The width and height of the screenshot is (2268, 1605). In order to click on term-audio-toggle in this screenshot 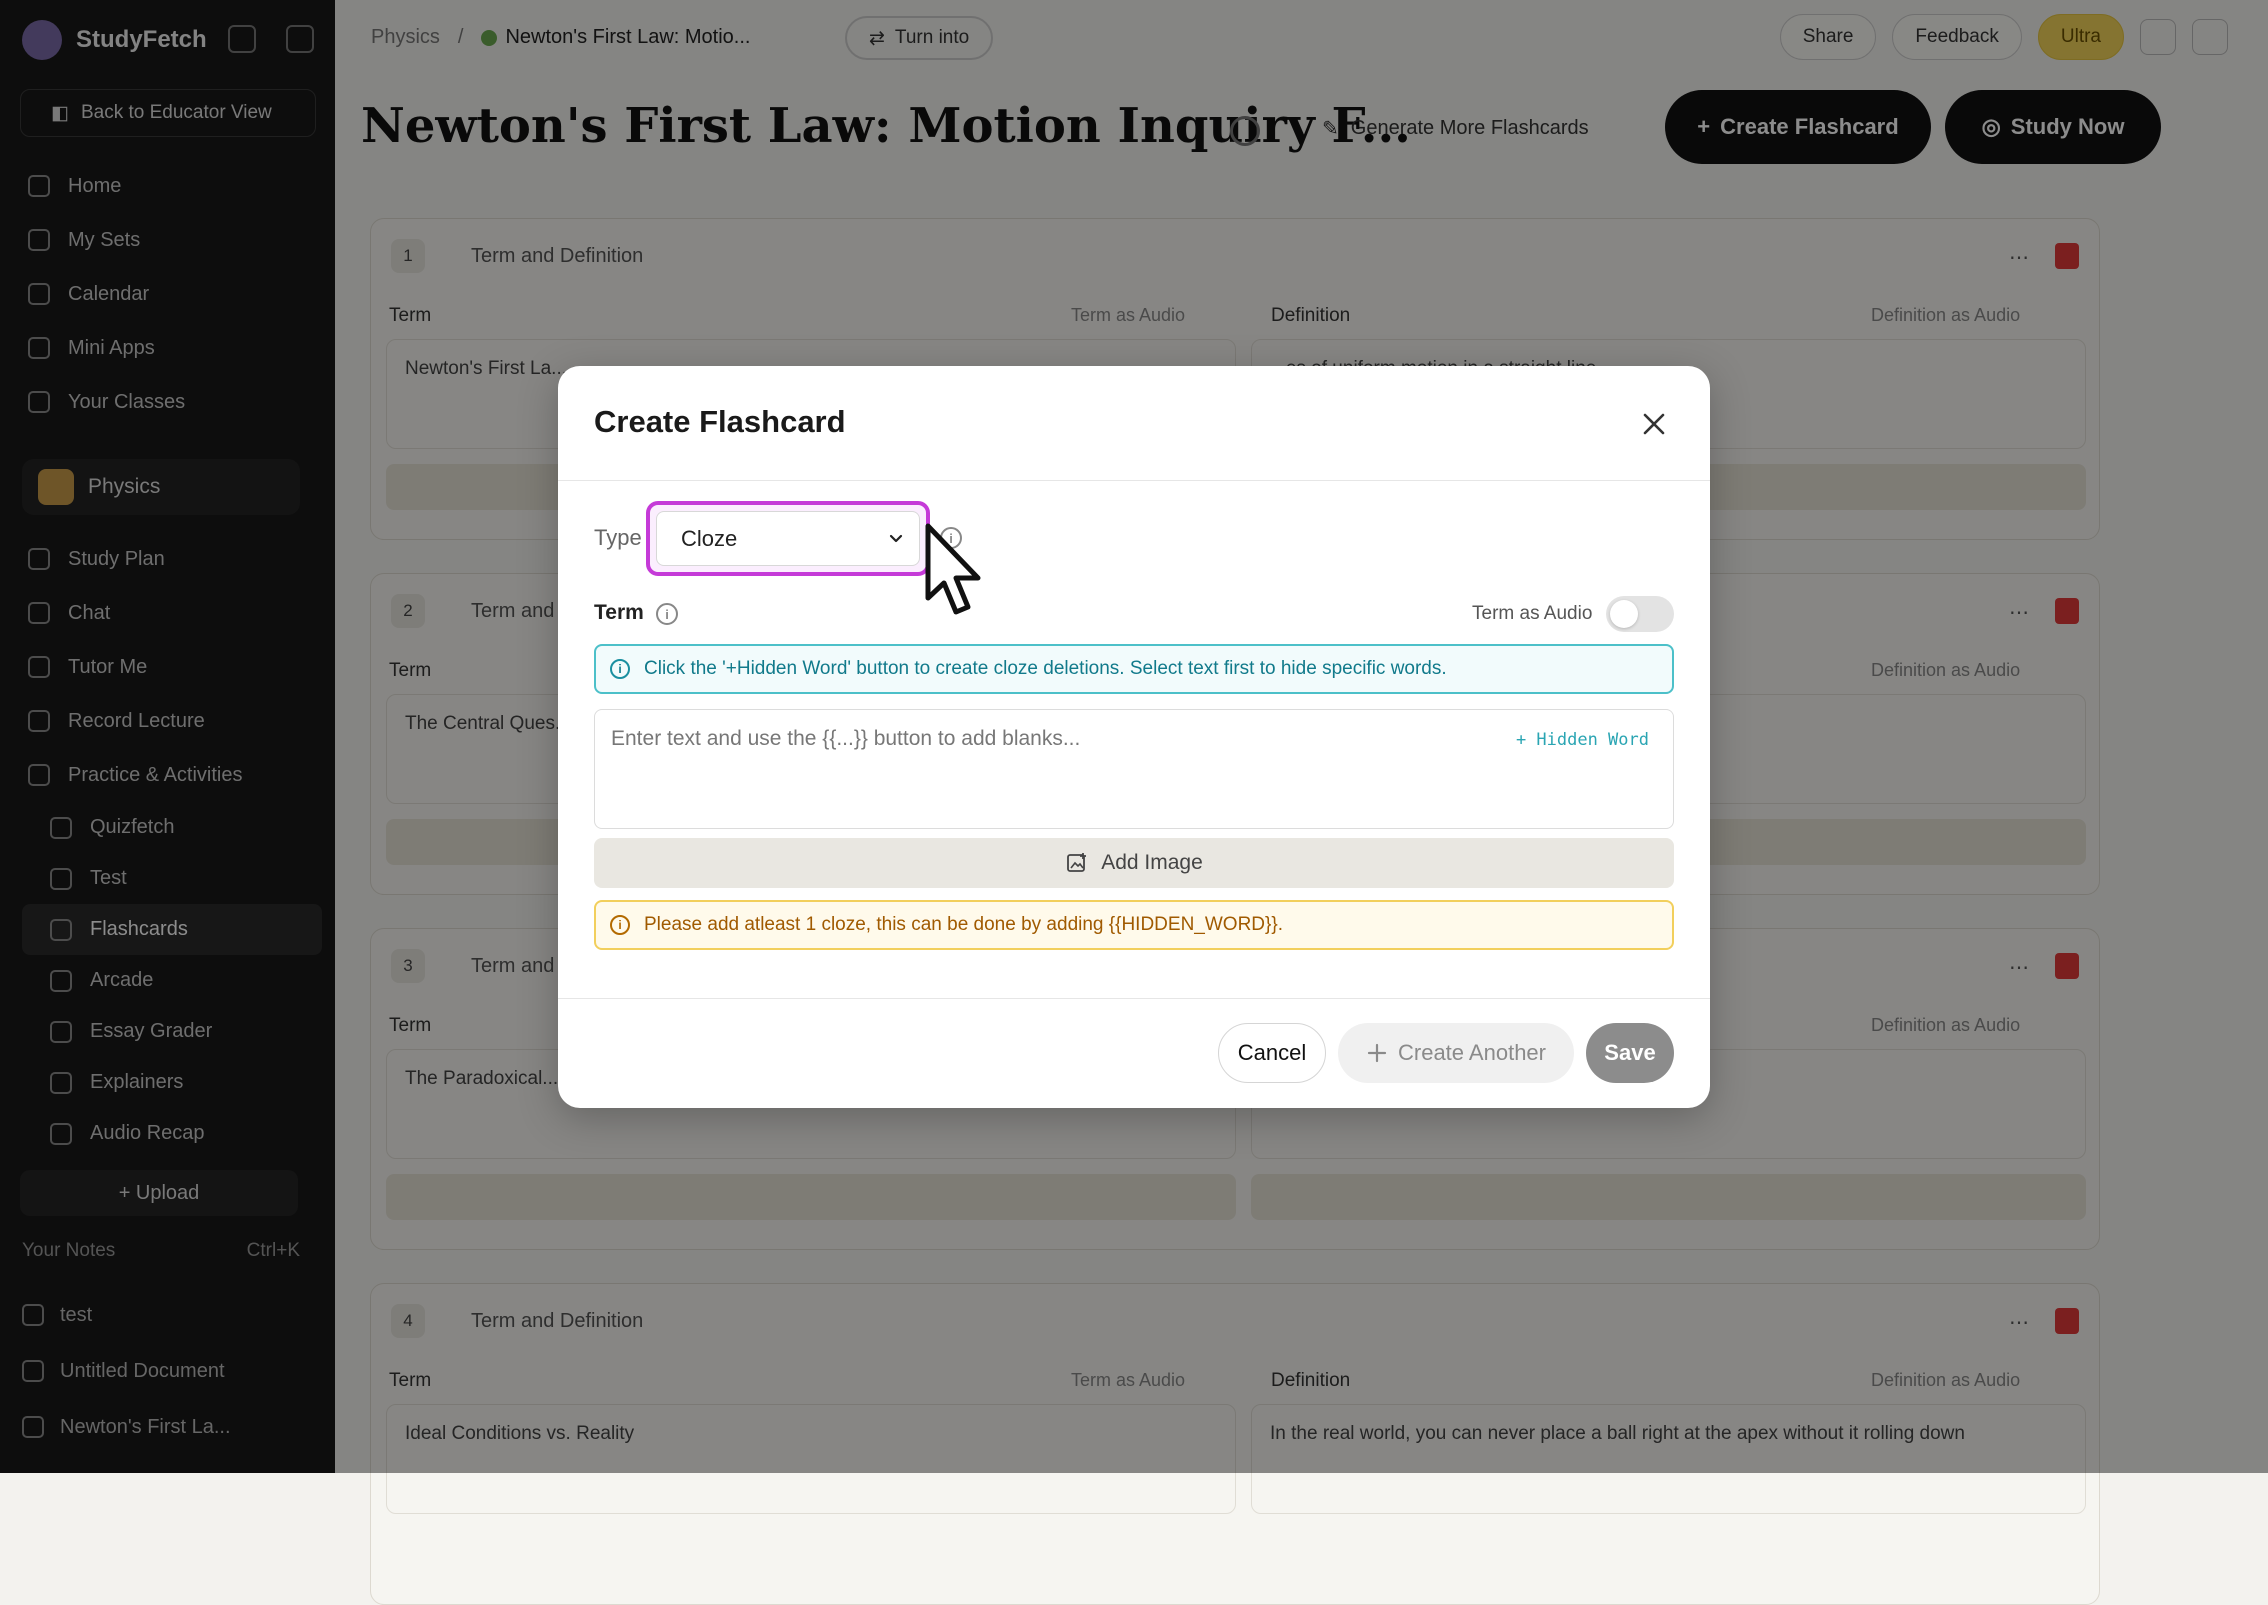, I will do `click(1640, 614)`.